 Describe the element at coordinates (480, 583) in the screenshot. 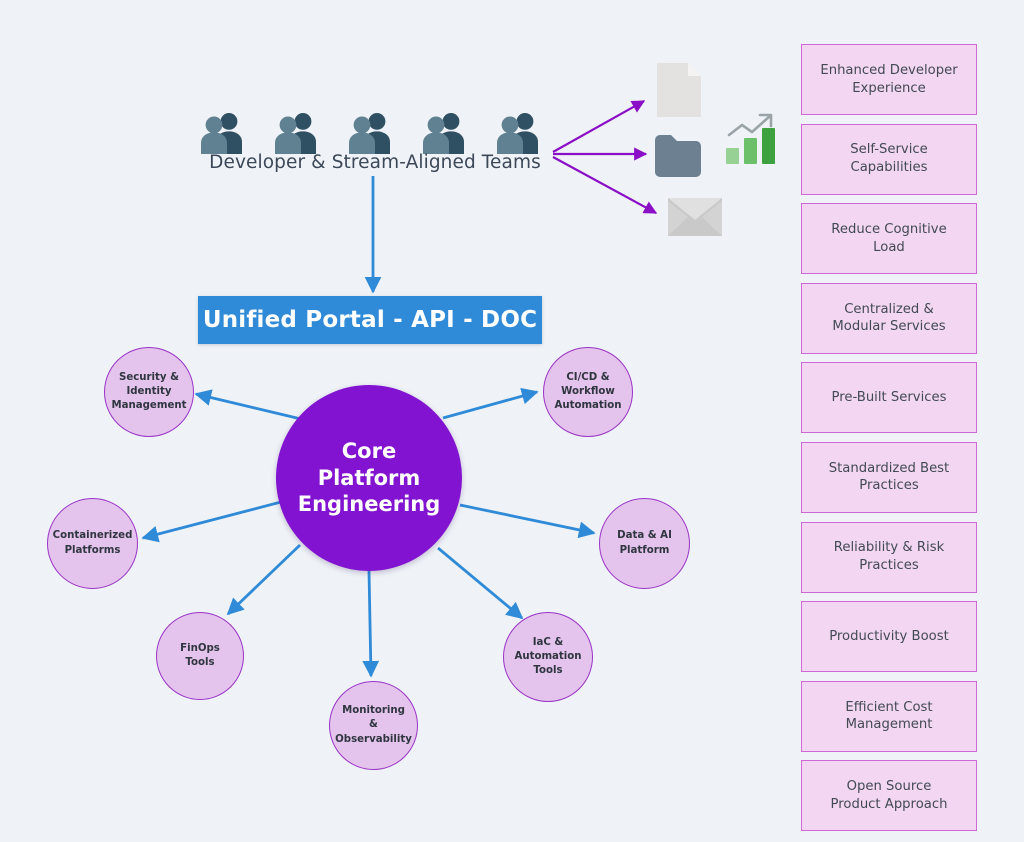

I see `arrow-core-to-iac` at that location.